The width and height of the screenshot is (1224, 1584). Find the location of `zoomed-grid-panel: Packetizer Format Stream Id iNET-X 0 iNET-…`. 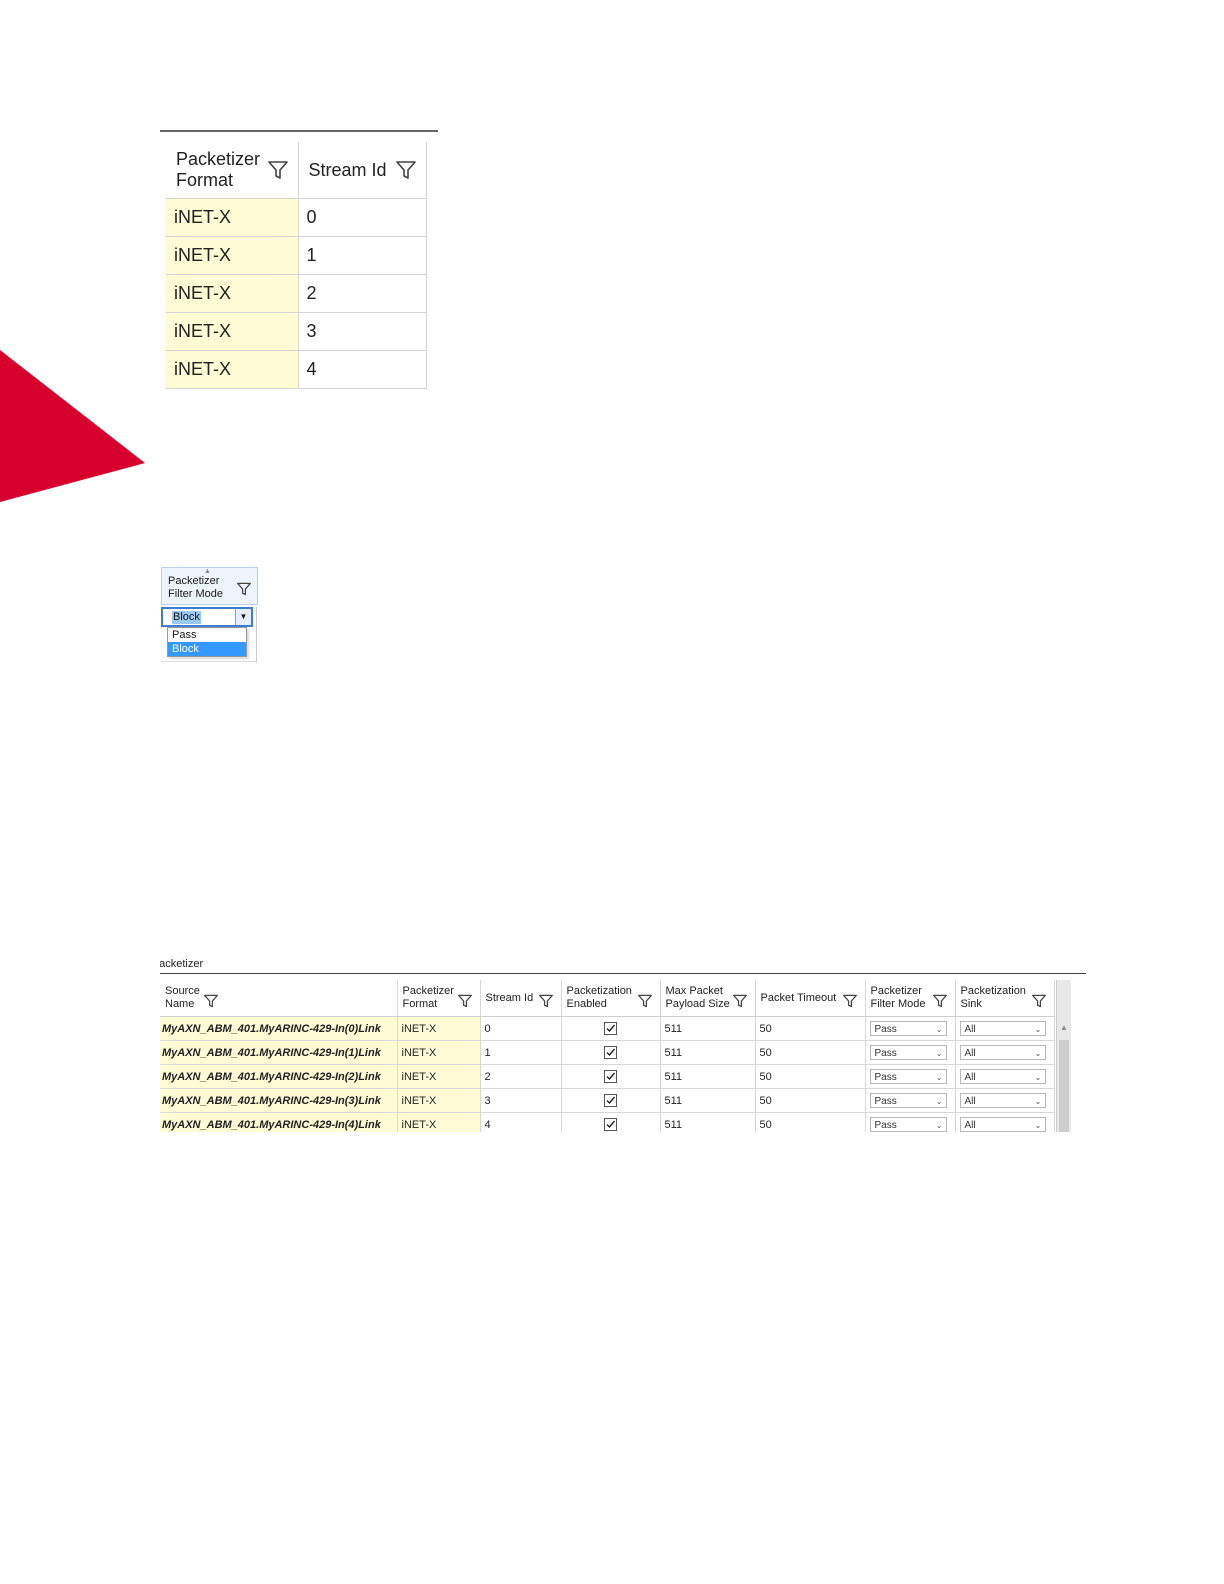

zoomed-grid-panel: Packetizer Format Stream Id iNET-X 0 iNET-… is located at coordinates (300, 265).